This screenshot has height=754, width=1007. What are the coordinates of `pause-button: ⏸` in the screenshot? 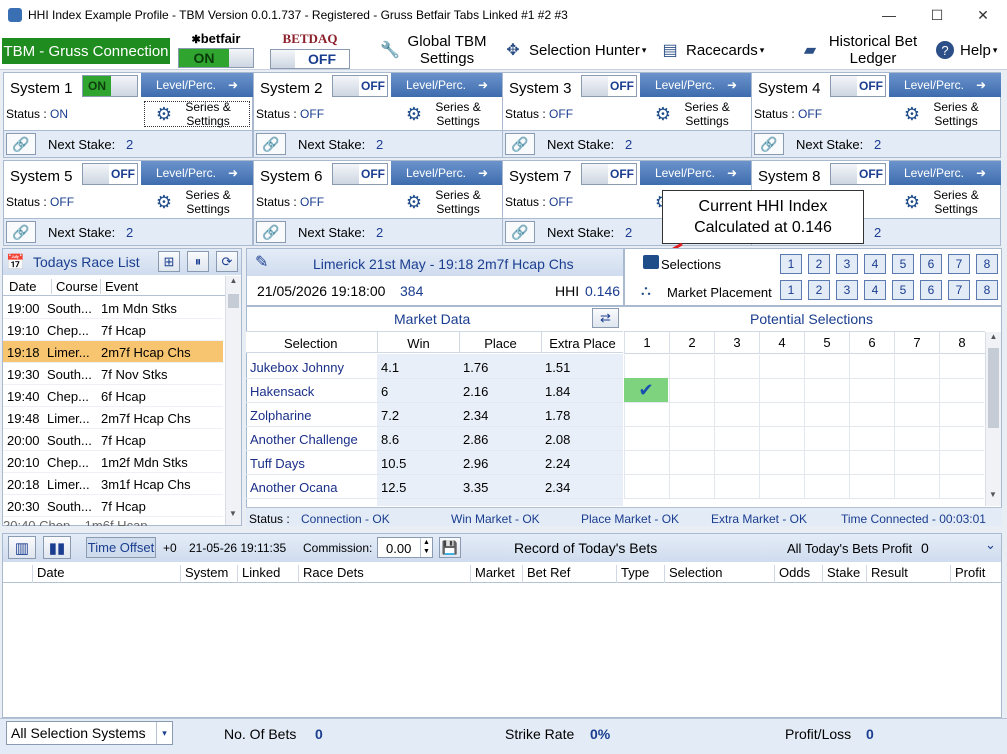 It's located at (198, 261).